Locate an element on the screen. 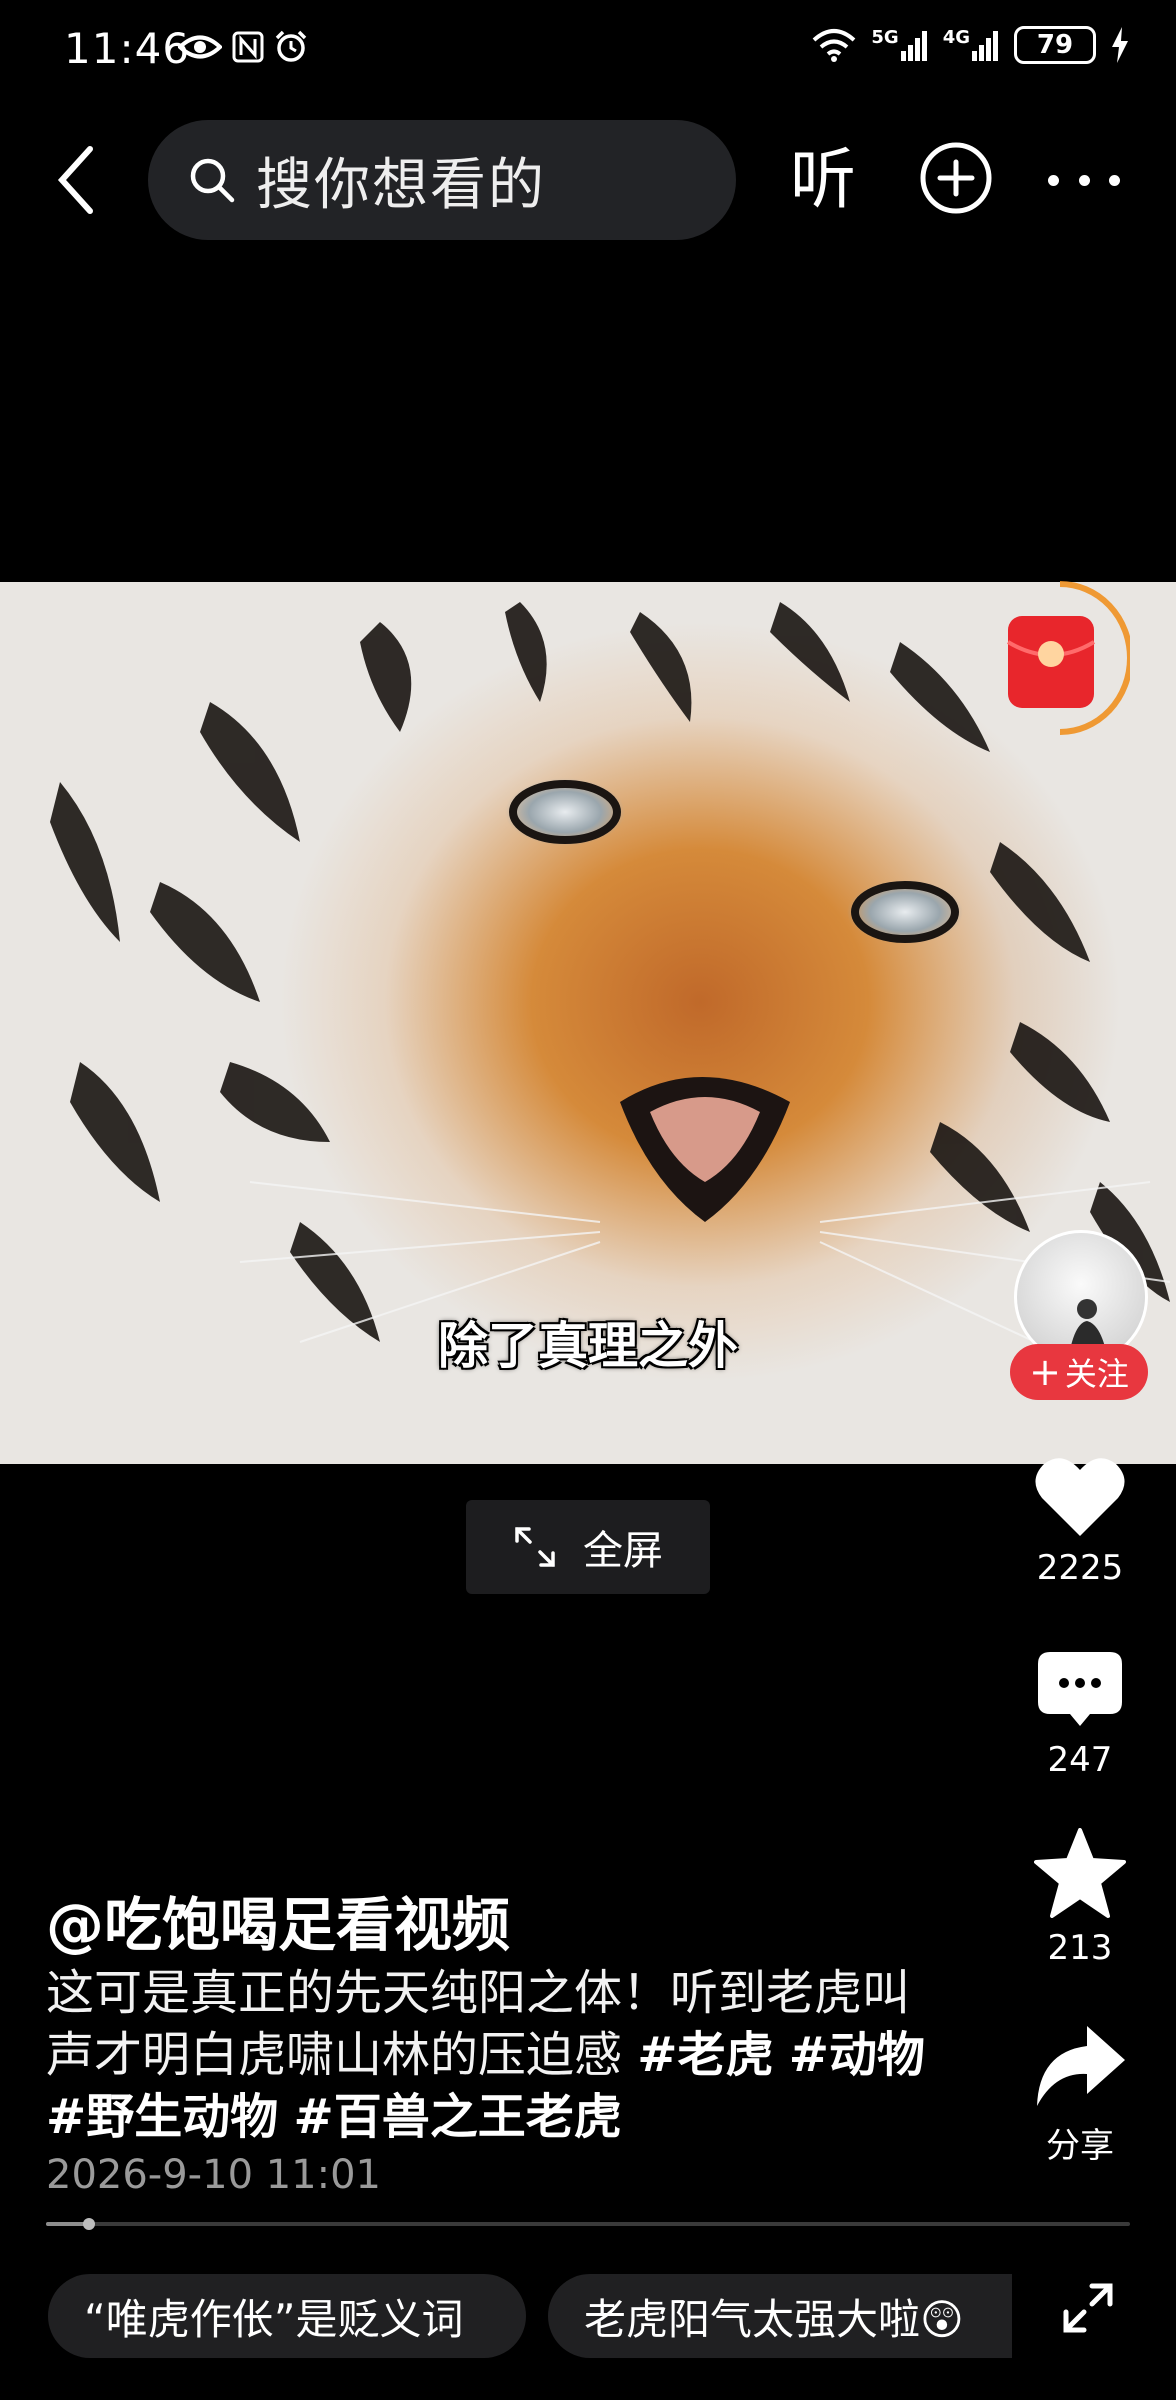 The image size is (1176, 2400). add-button is located at coordinates (956, 178).